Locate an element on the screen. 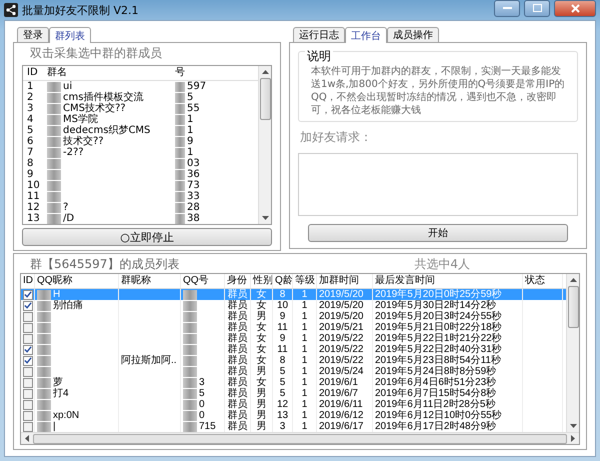 Image resolution: width=600 pixels, height=461 pixels. table-cell-text: 10 is located at coordinates (33, 185).